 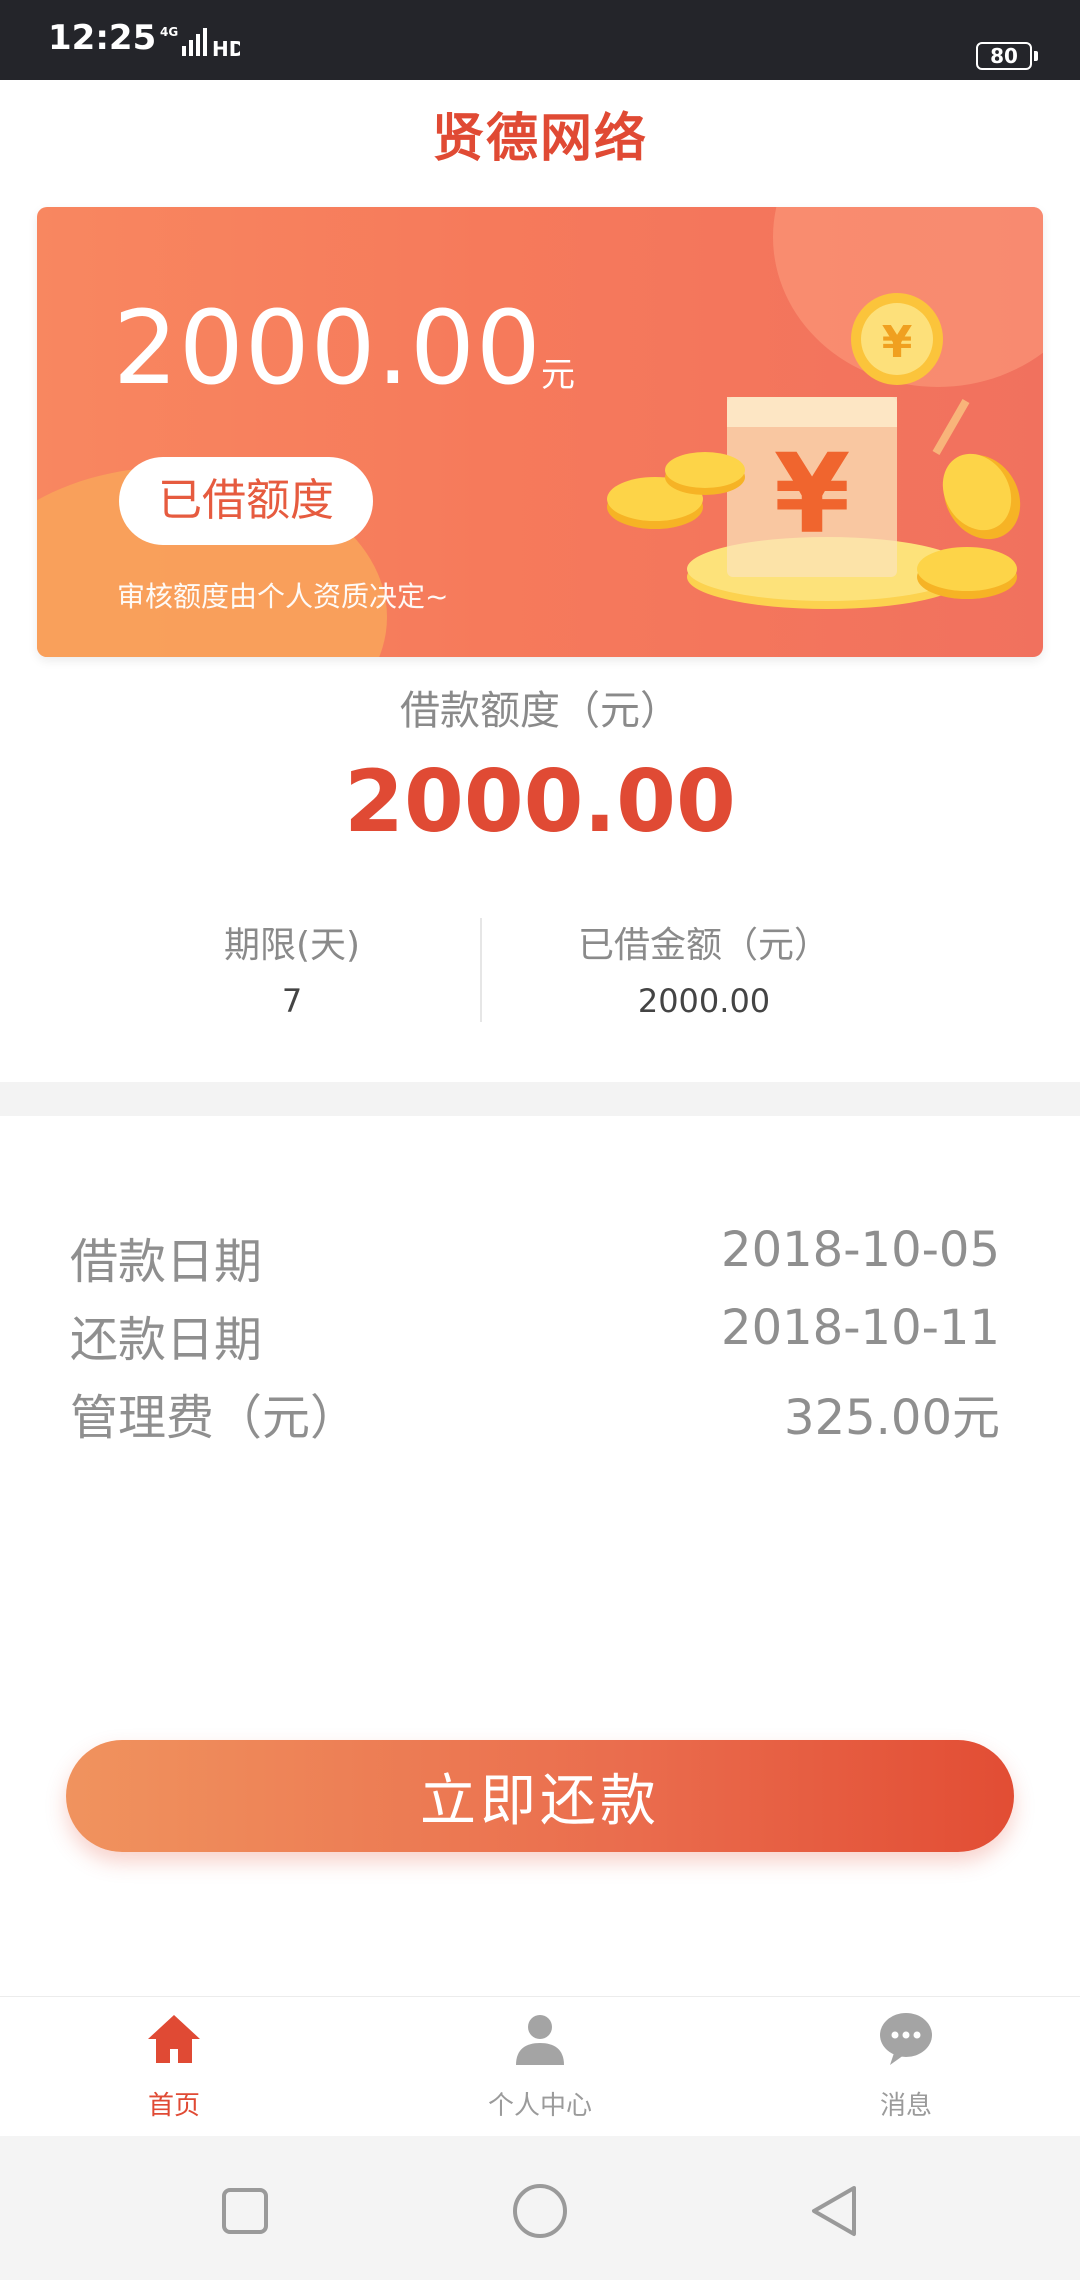 I want to click on banner-note: 审核额度由个人资质决定~, so click(x=283, y=596).